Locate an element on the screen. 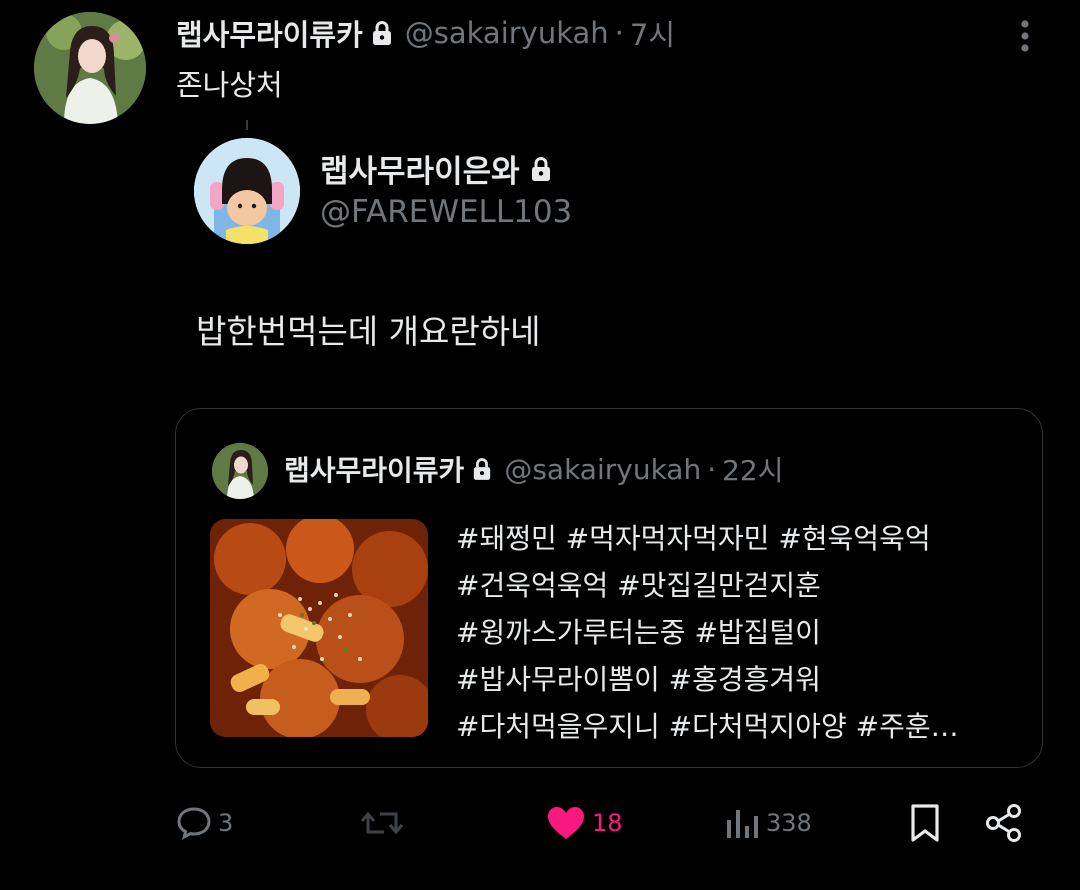  heart-icon is located at coordinates (566, 823).